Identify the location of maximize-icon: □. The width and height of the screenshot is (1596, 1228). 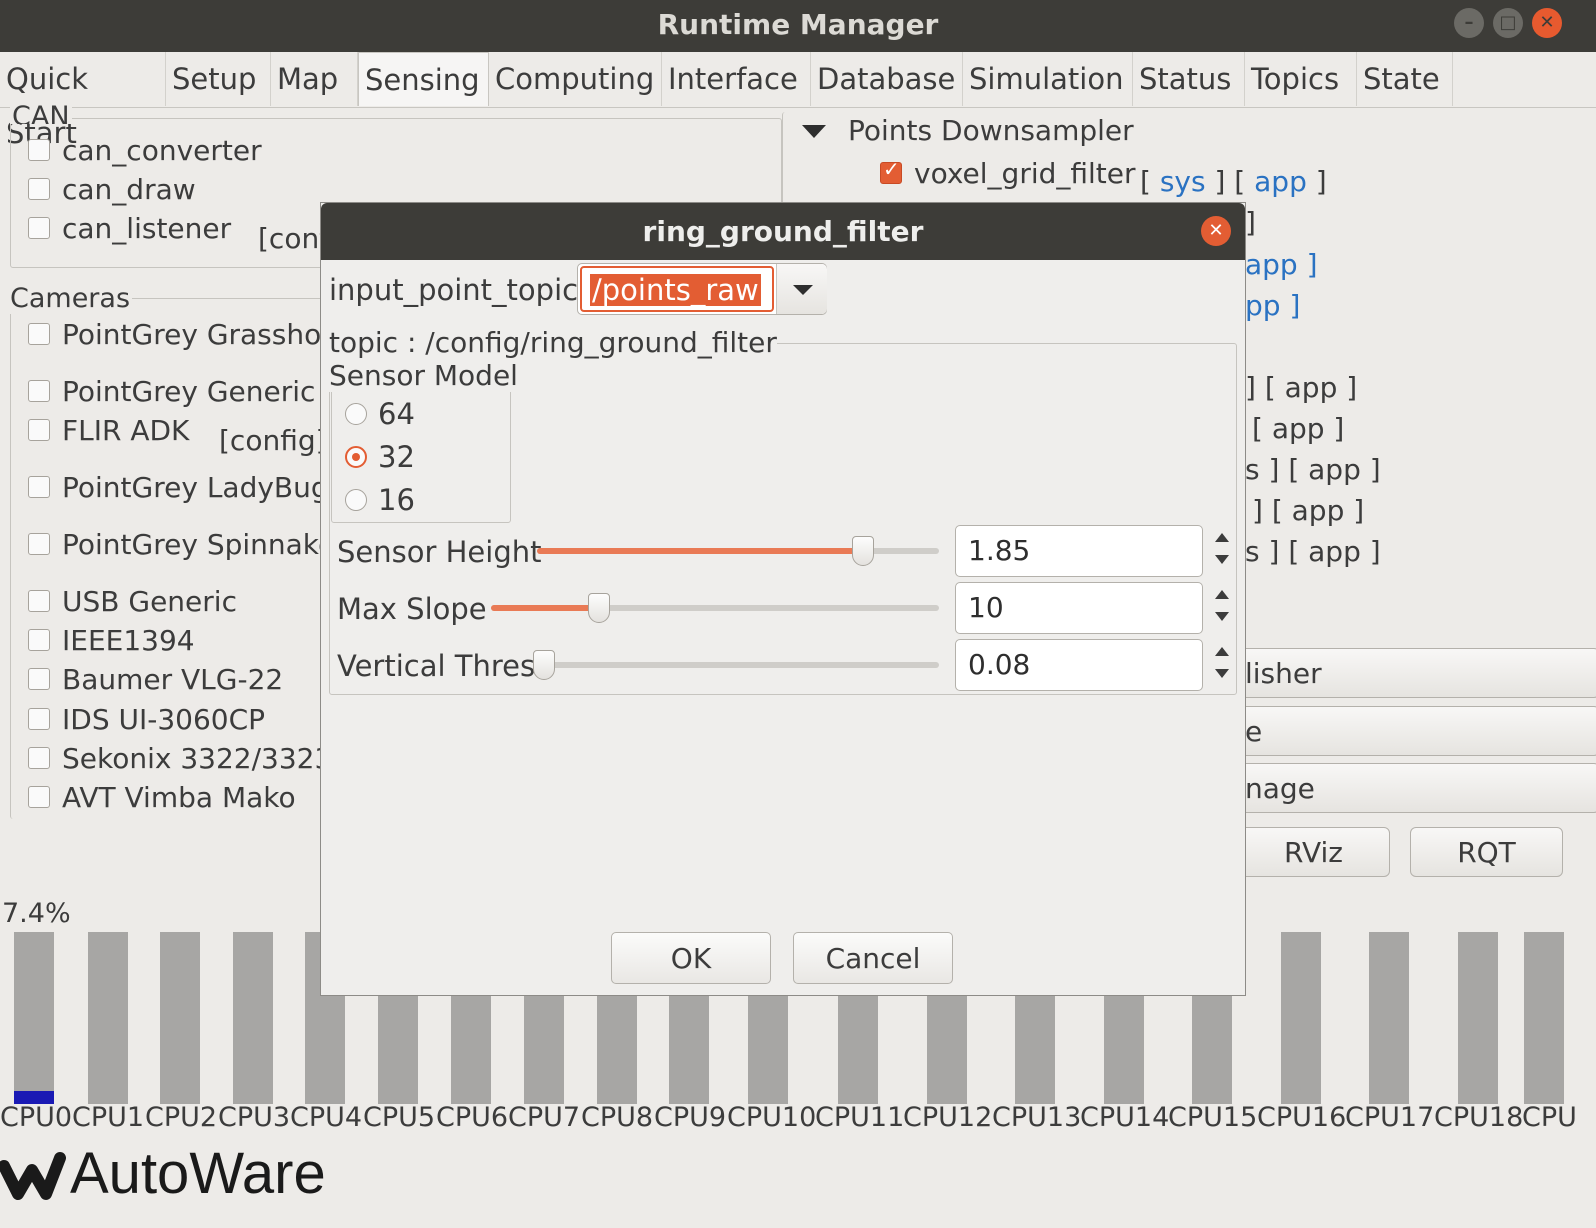
(1508, 23).